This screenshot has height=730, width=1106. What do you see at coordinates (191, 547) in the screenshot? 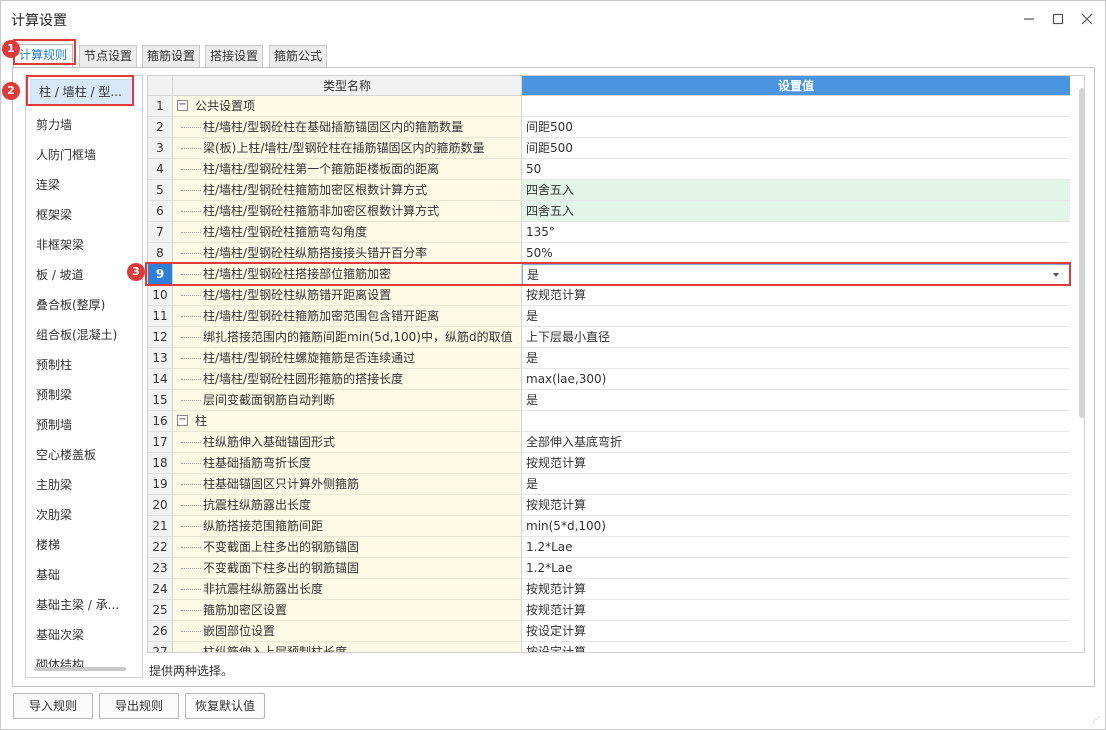
I see `tree-line` at bounding box center [191, 547].